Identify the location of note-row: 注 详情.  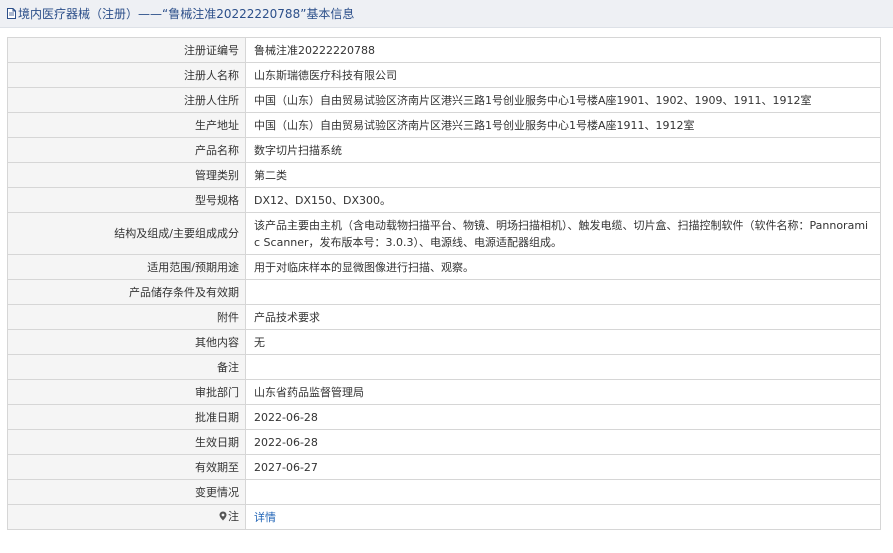
(444, 517).